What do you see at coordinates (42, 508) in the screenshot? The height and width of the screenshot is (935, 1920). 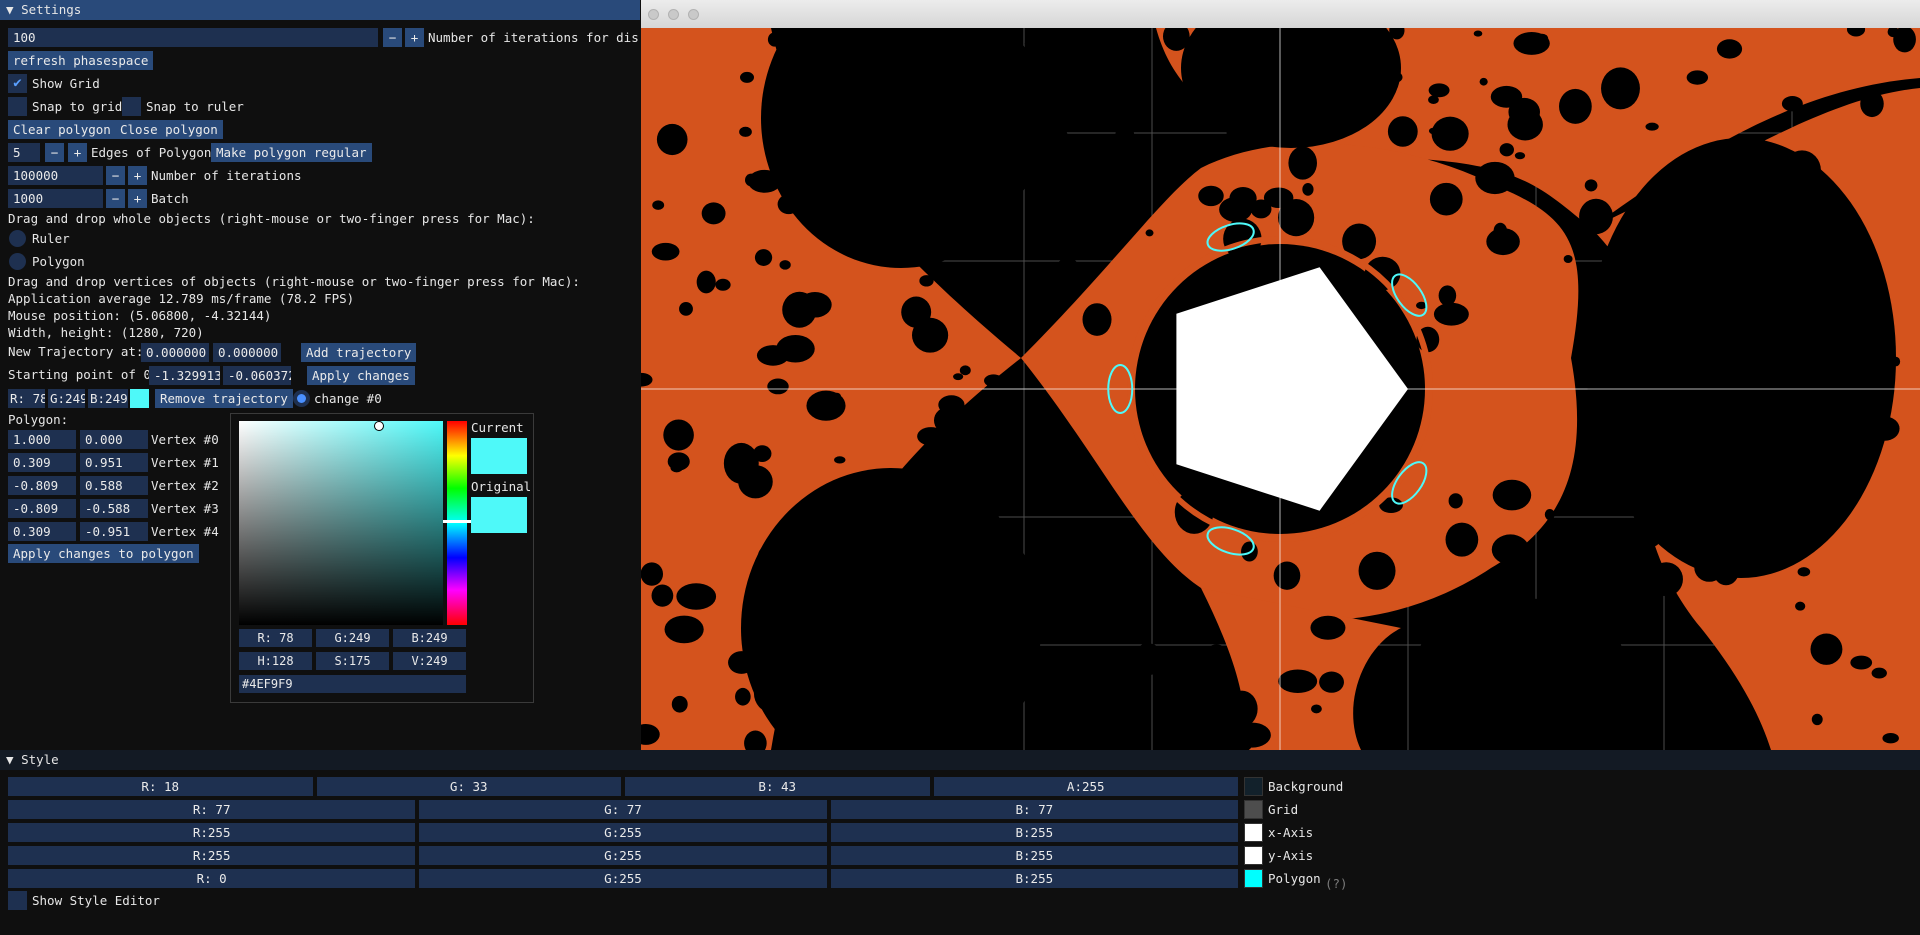 I see `vertex-3-x-input: -0.809` at bounding box center [42, 508].